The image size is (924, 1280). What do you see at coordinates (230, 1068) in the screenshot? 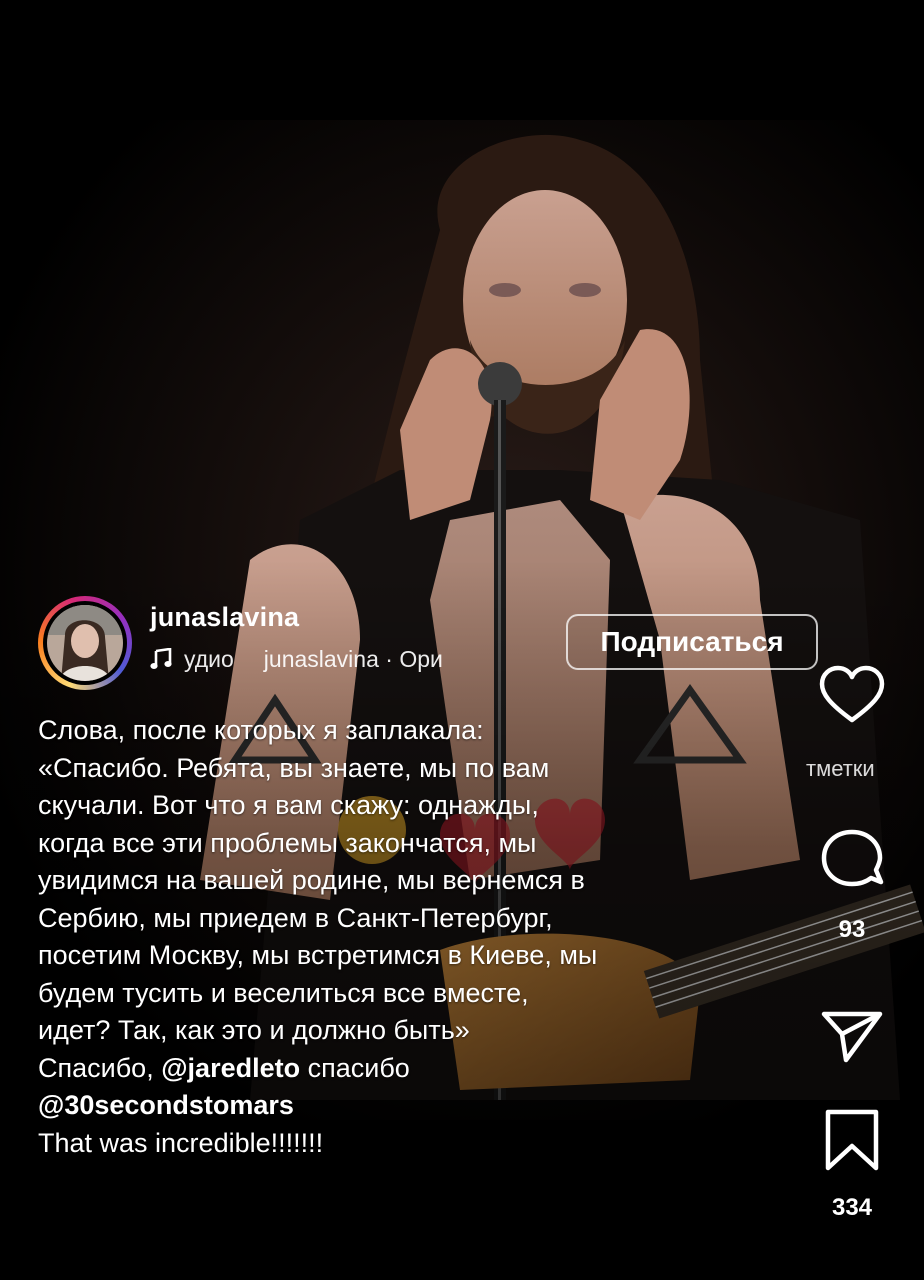
I see `mention-jaredleto: @jaredleto` at bounding box center [230, 1068].